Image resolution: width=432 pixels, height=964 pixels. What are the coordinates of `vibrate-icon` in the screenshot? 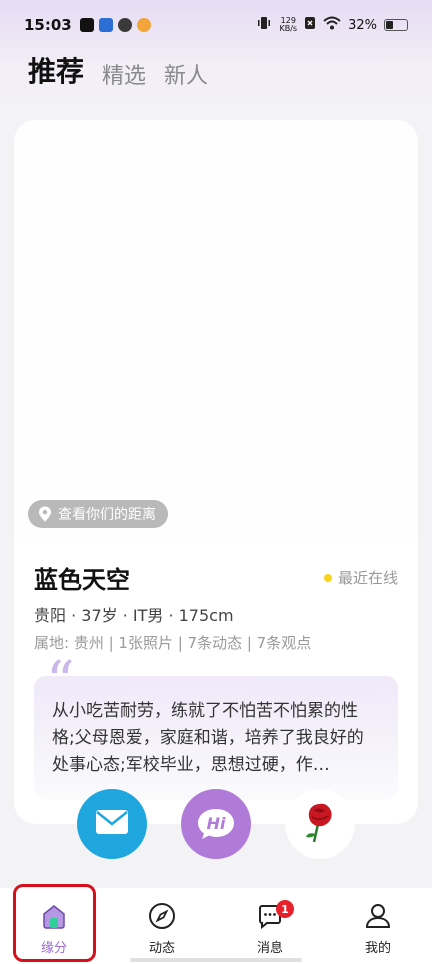 It's located at (264, 25).